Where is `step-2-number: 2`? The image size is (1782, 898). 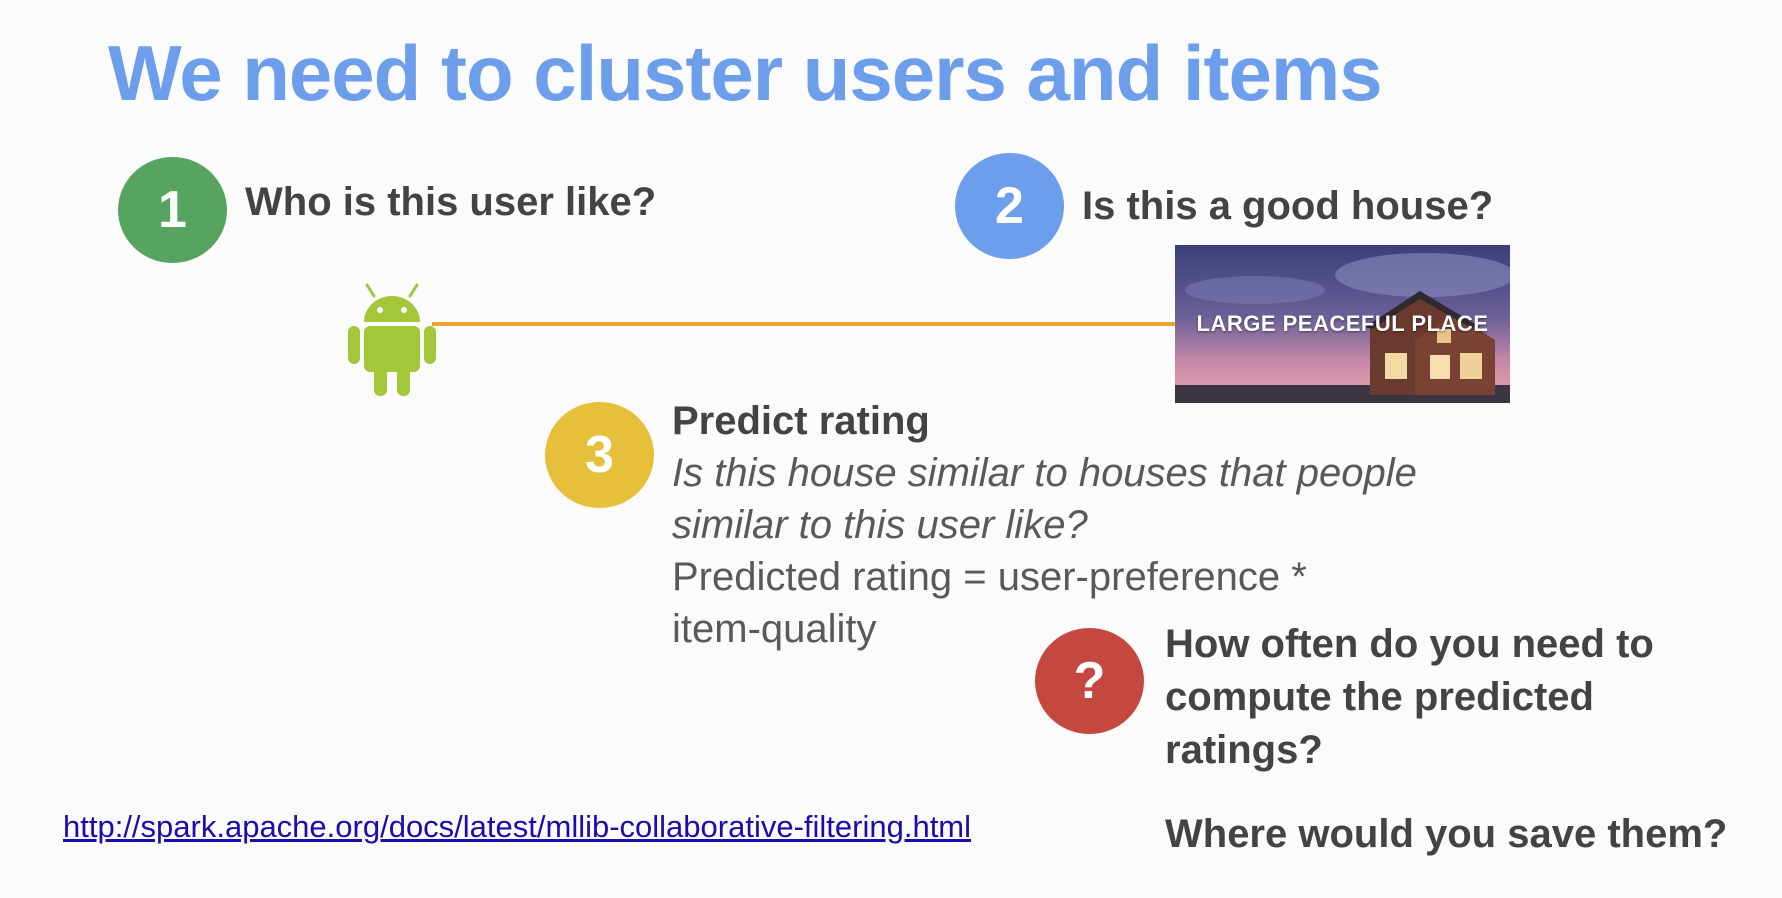
step-2-number: 2 is located at coordinates (1009, 206).